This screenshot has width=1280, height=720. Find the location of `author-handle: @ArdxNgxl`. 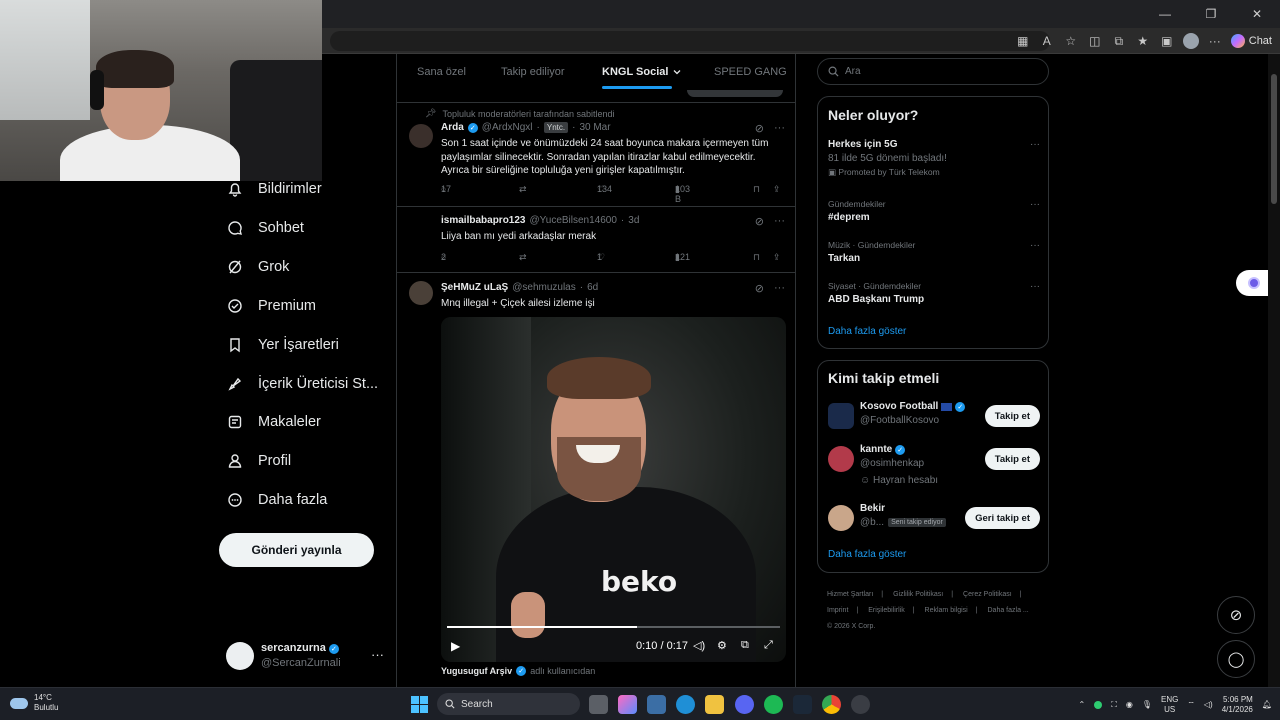

author-handle: @ArdxNgxl is located at coordinates (507, 127).